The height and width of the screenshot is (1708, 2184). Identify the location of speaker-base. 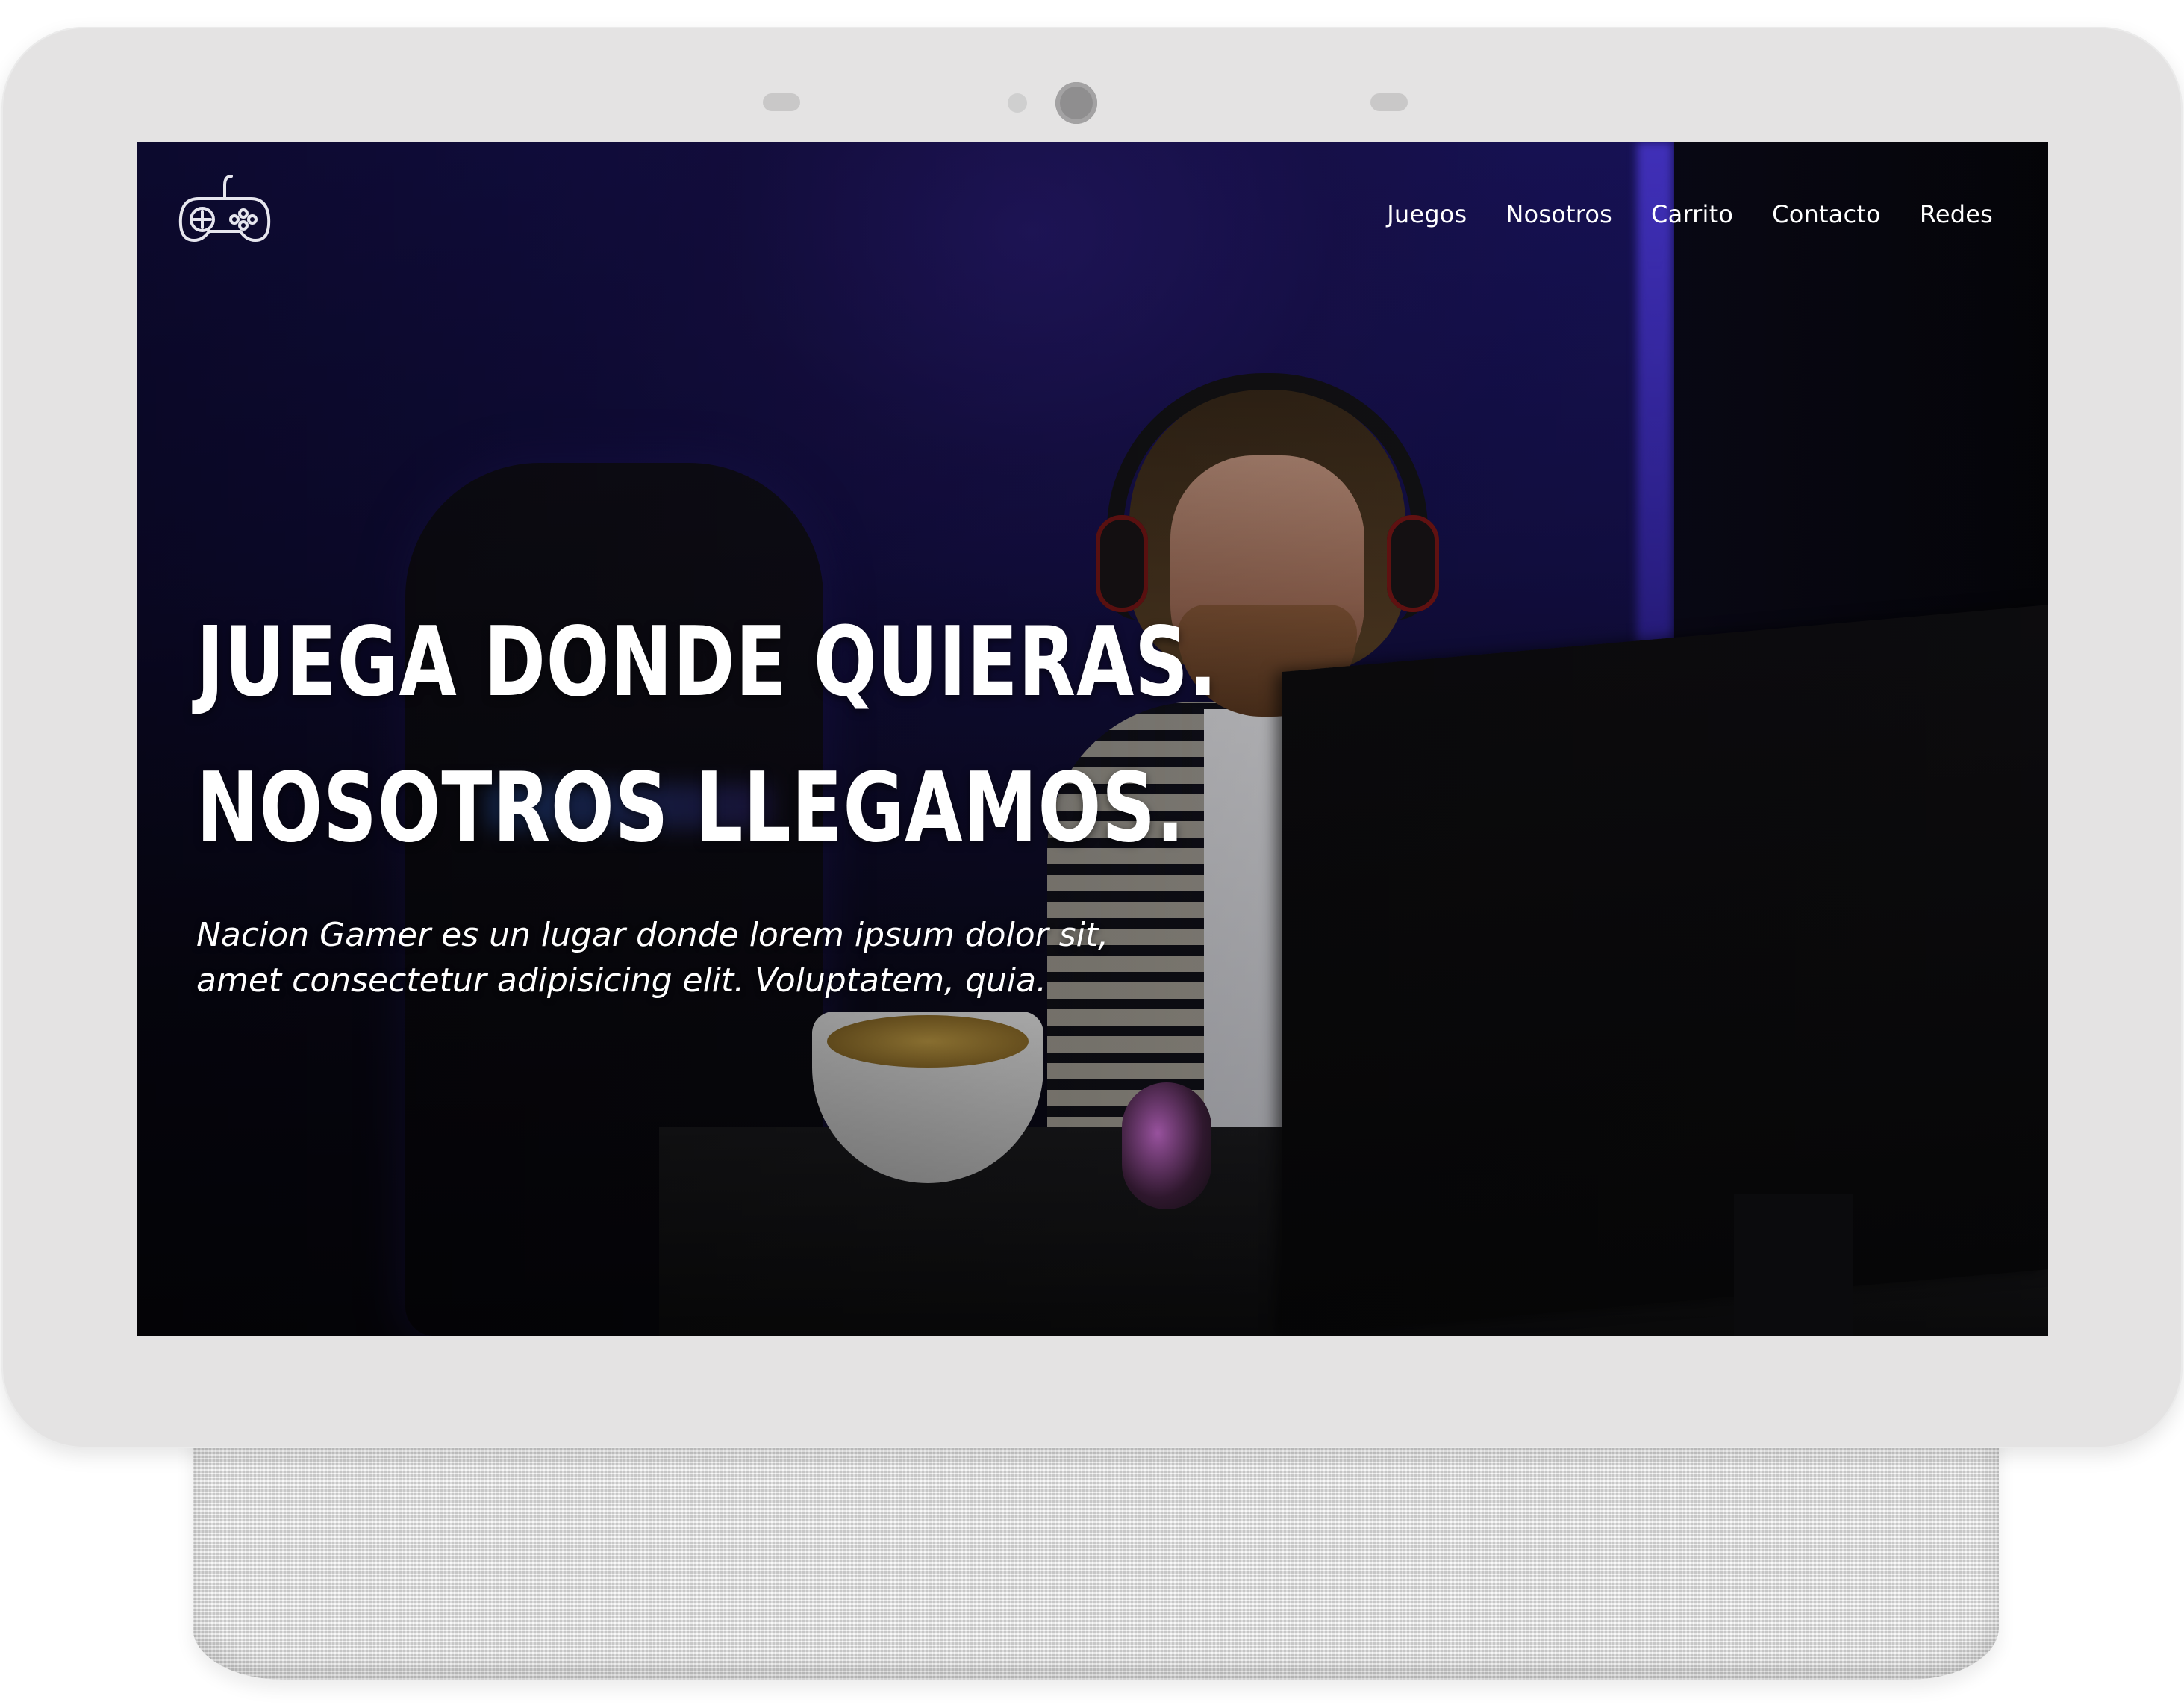
(1096, 1547).